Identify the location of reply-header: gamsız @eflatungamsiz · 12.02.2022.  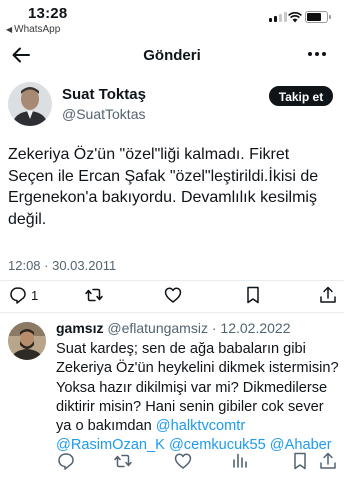
(173, 328).